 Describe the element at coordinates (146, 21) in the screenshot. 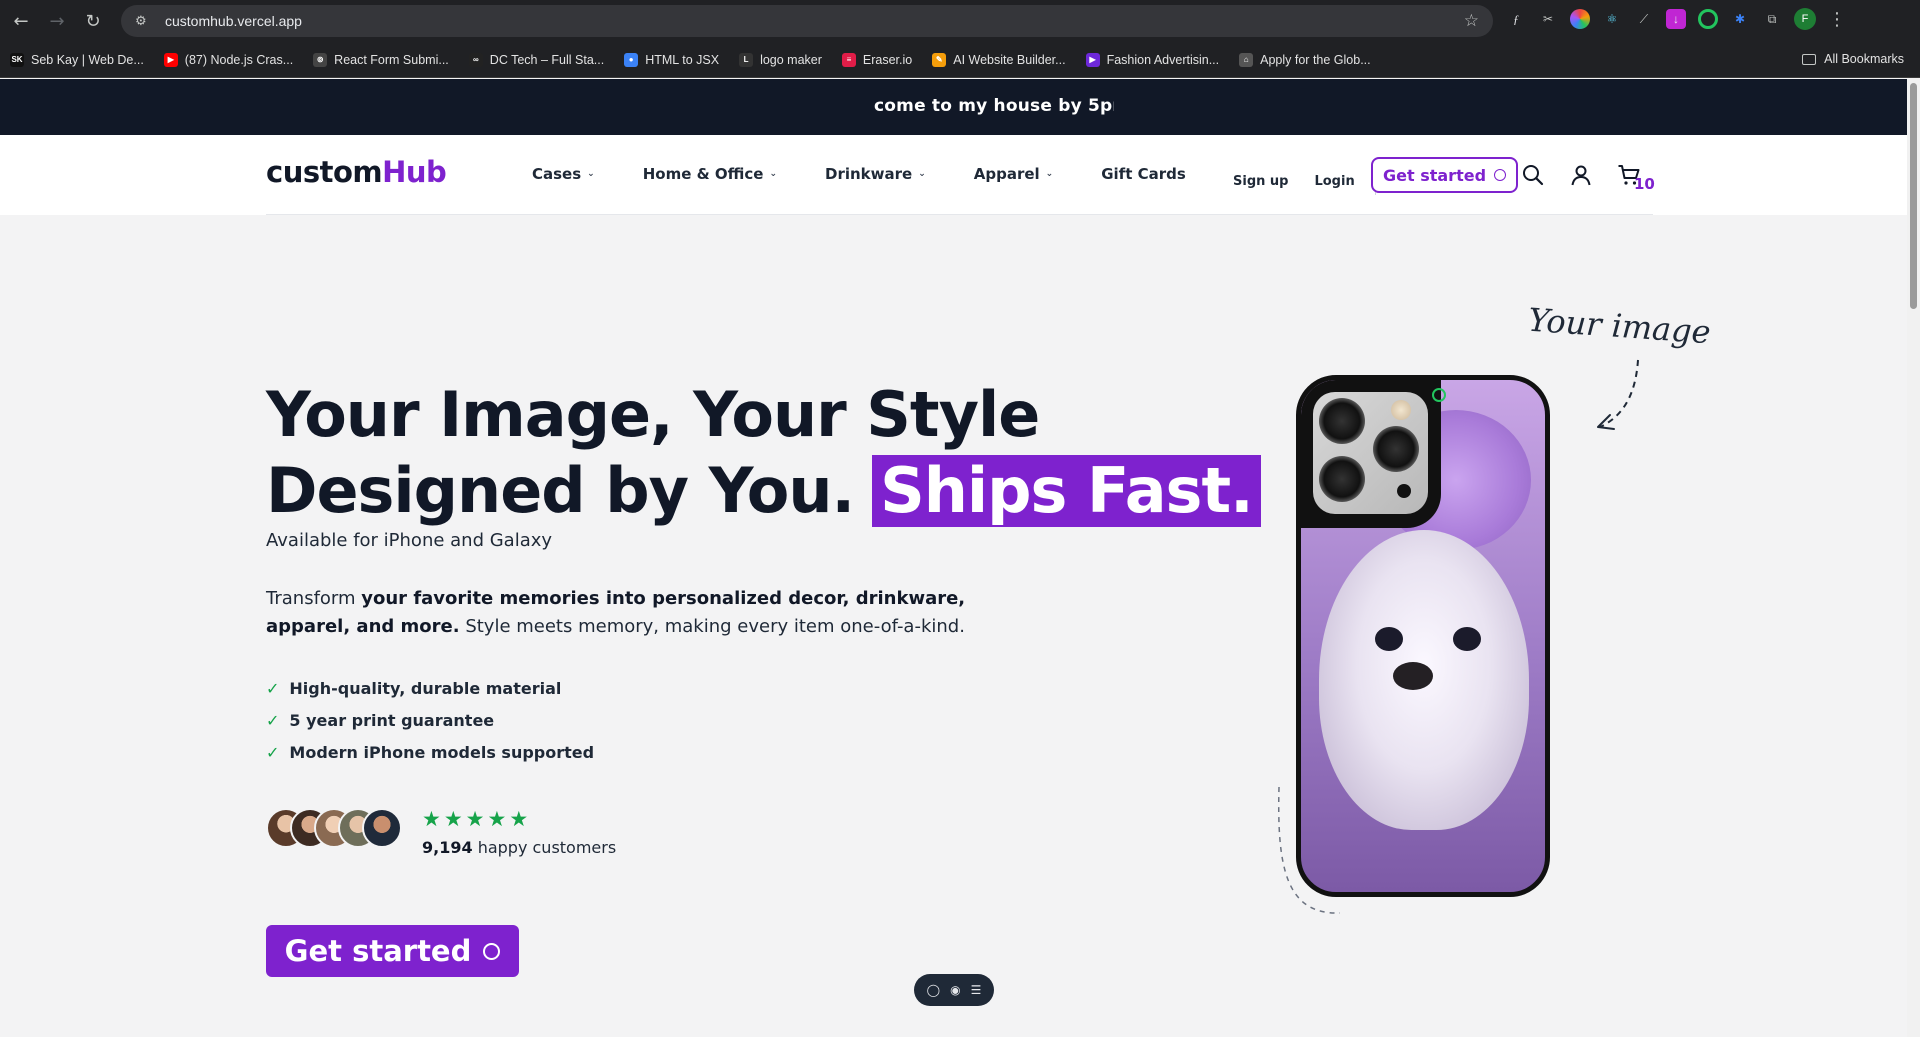

I see `site-settings-icon: ⚙` at that location.